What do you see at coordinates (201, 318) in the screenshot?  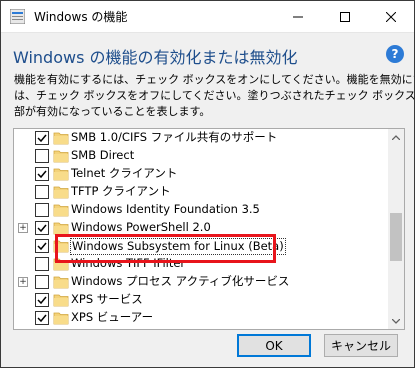 I see `feature-row: XPS ビューアー` at bounding box center [201, 318].